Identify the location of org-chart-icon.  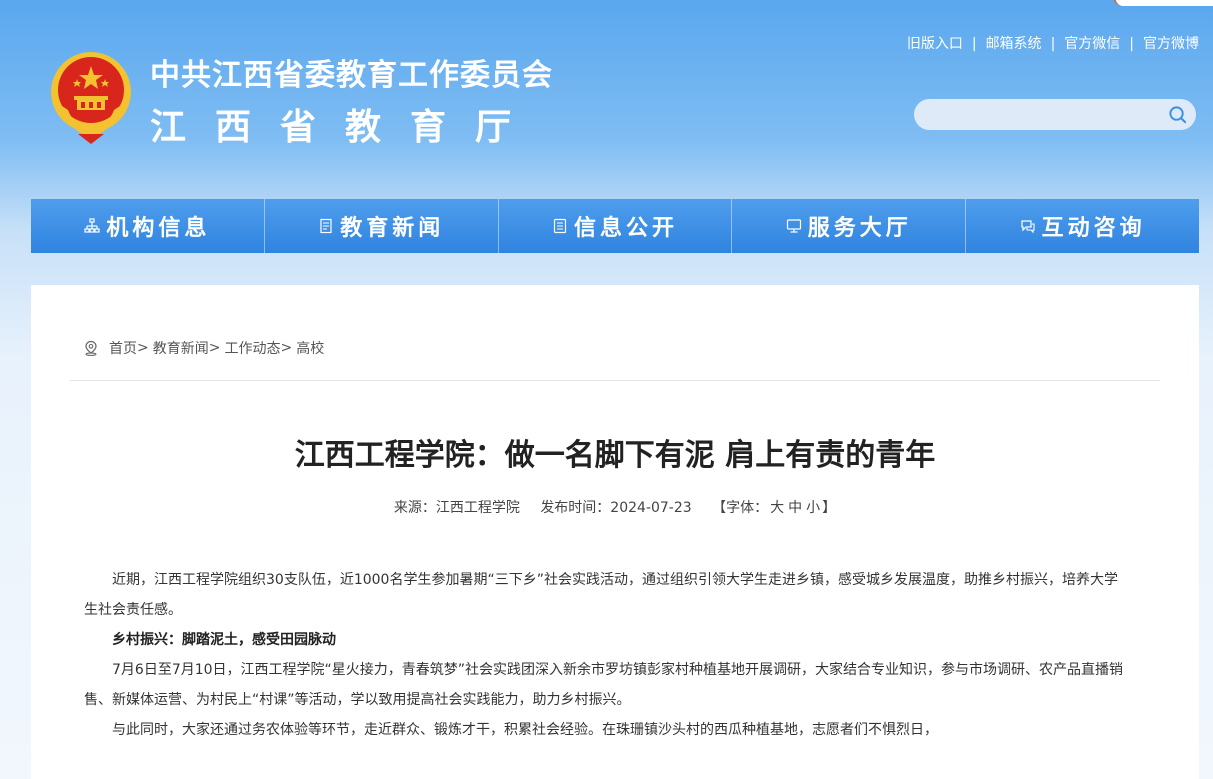
(92, 225).